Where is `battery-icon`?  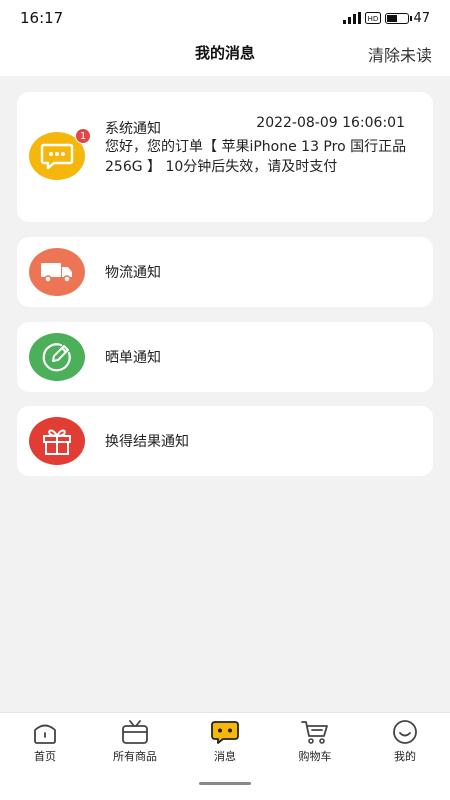
battery-icon is located at coordinates (399, 18).